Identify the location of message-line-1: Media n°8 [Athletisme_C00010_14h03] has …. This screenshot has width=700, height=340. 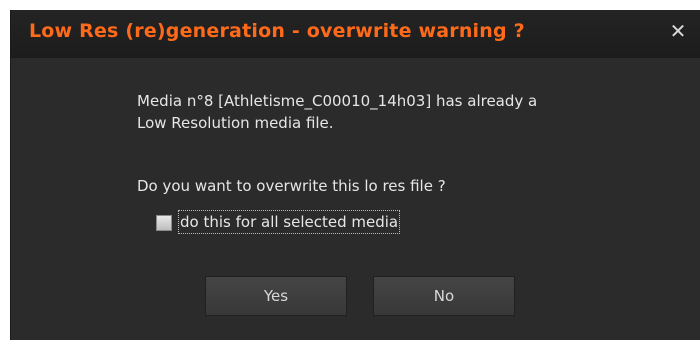
(337, 101).